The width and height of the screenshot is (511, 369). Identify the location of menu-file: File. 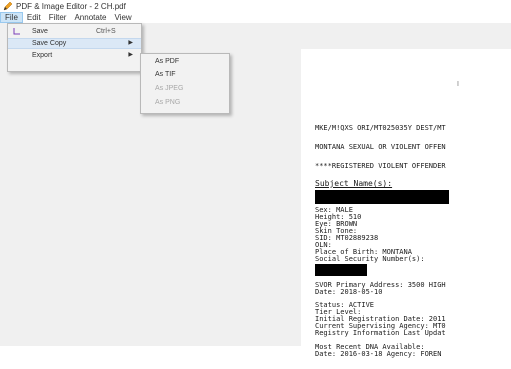
(11, 17).